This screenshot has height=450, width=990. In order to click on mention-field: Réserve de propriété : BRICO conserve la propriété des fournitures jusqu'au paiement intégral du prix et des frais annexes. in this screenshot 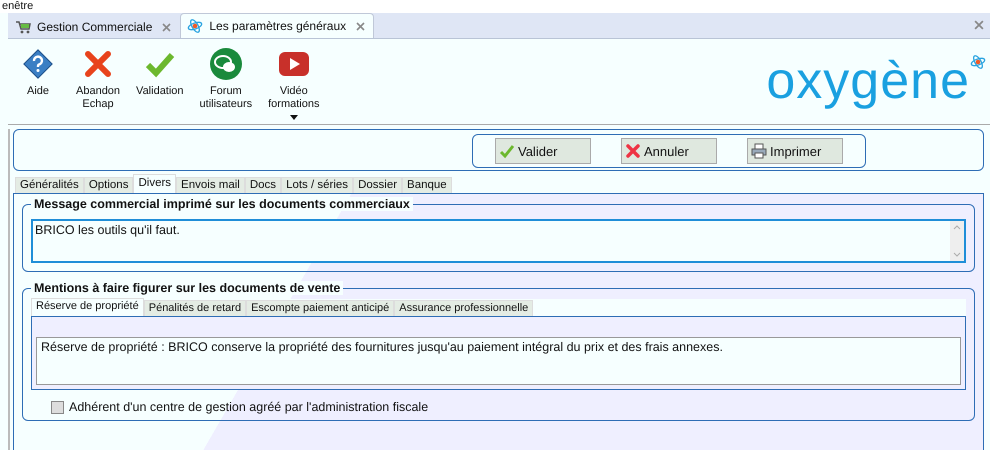, I will do `click(498, 361)`.